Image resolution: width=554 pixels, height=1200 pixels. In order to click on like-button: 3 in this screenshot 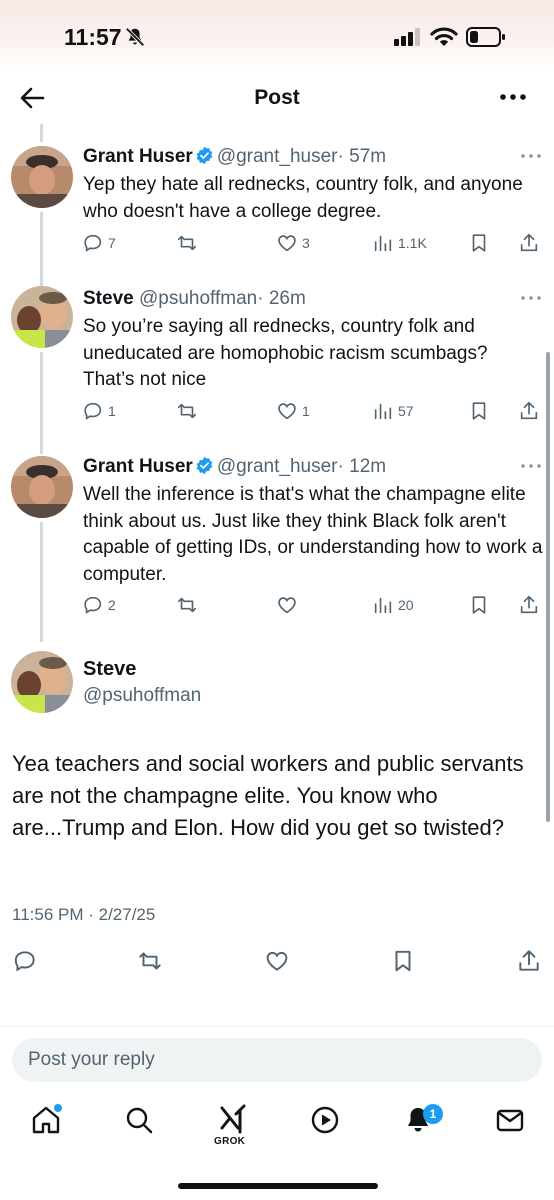, I will do `click(293, 243)`.